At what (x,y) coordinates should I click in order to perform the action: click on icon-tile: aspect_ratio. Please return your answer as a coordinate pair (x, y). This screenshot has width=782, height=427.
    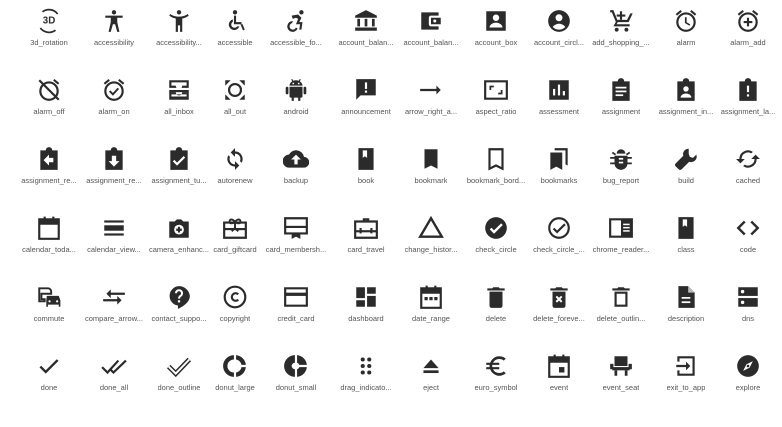
    Looking at the image, I should click on (496, 105).